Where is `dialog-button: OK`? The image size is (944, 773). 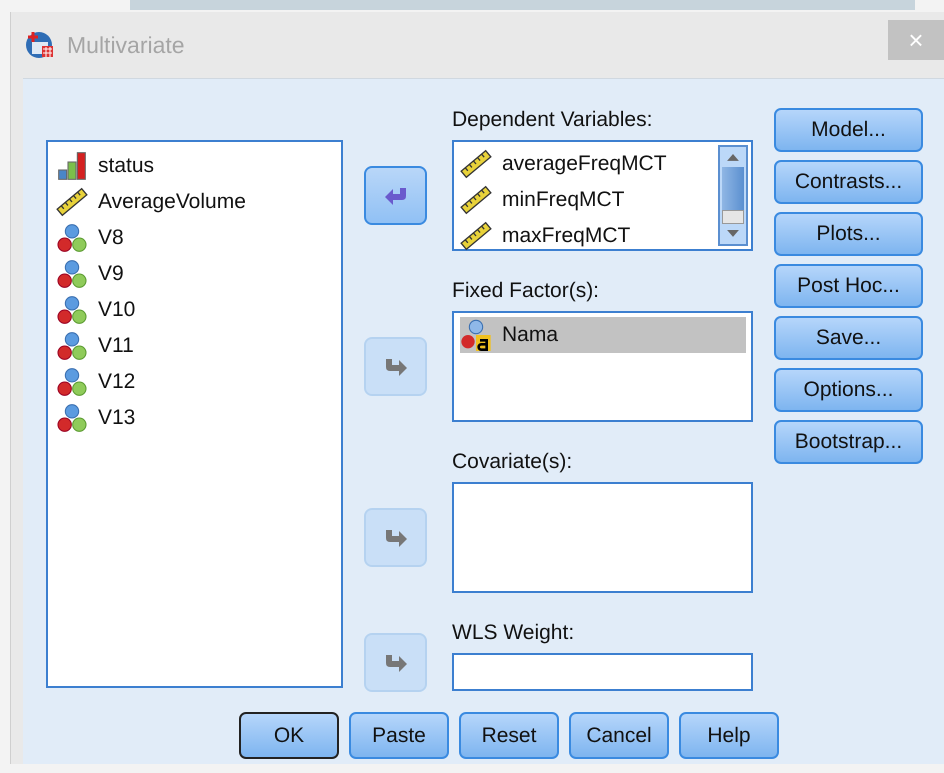 dialog-button: OK is located at coordinates (289, 735).